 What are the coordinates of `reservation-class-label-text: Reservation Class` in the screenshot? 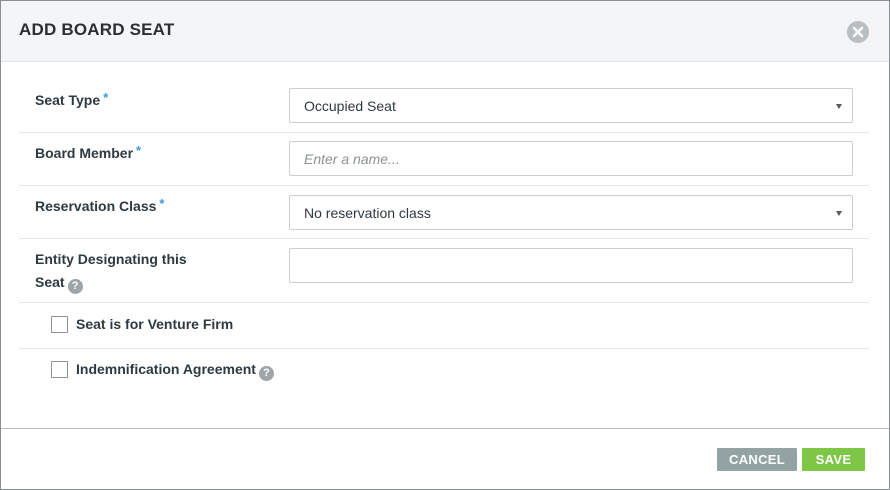 It's located at (96, 206).